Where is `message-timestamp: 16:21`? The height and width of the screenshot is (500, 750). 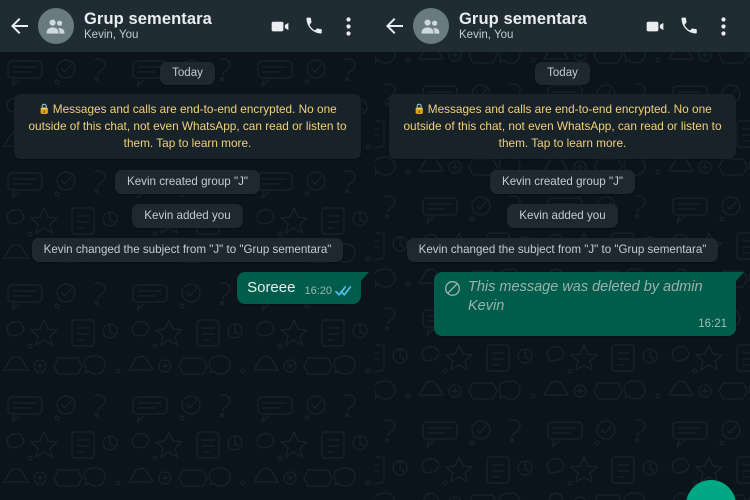
message-timestamp: 16:21 is located at coordinates (712, 323).